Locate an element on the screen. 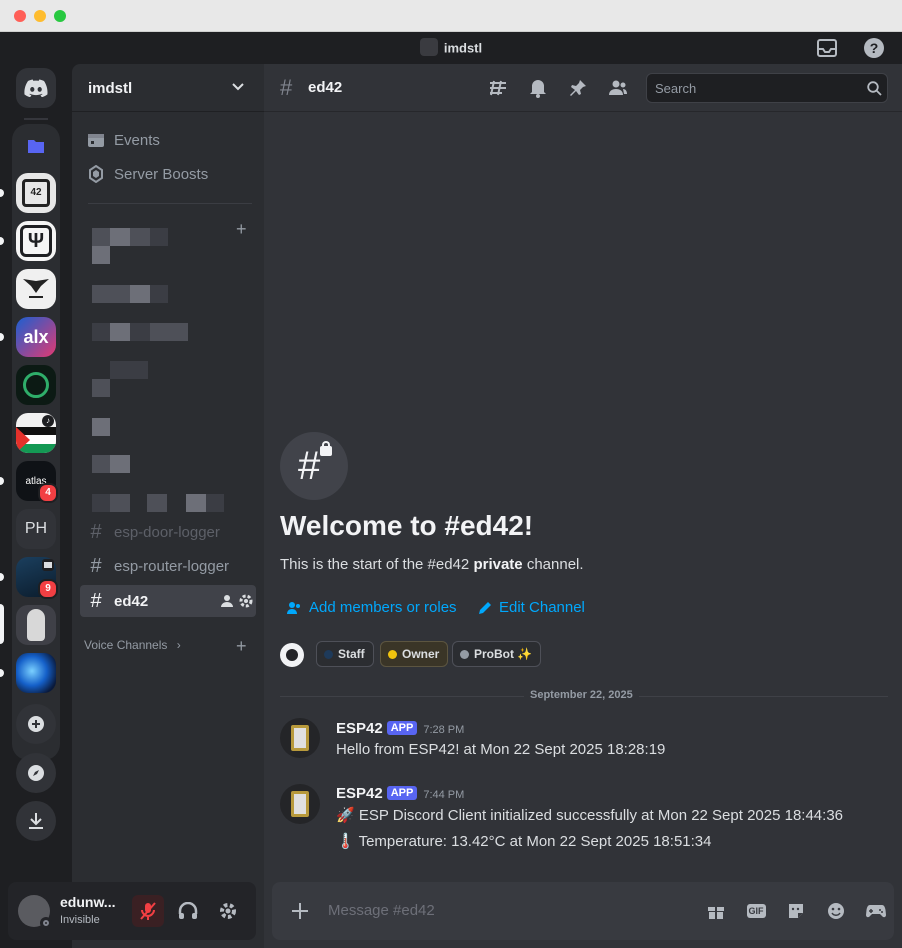  headphones-icon is located at coordinates (188, 910).